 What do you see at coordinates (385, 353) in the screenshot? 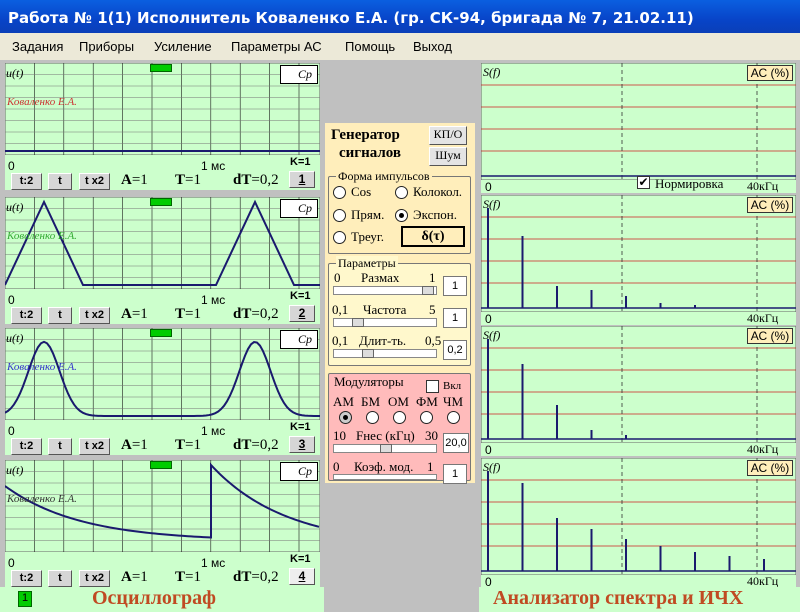
I see `dur-slider` at bounding box center [385, 353].